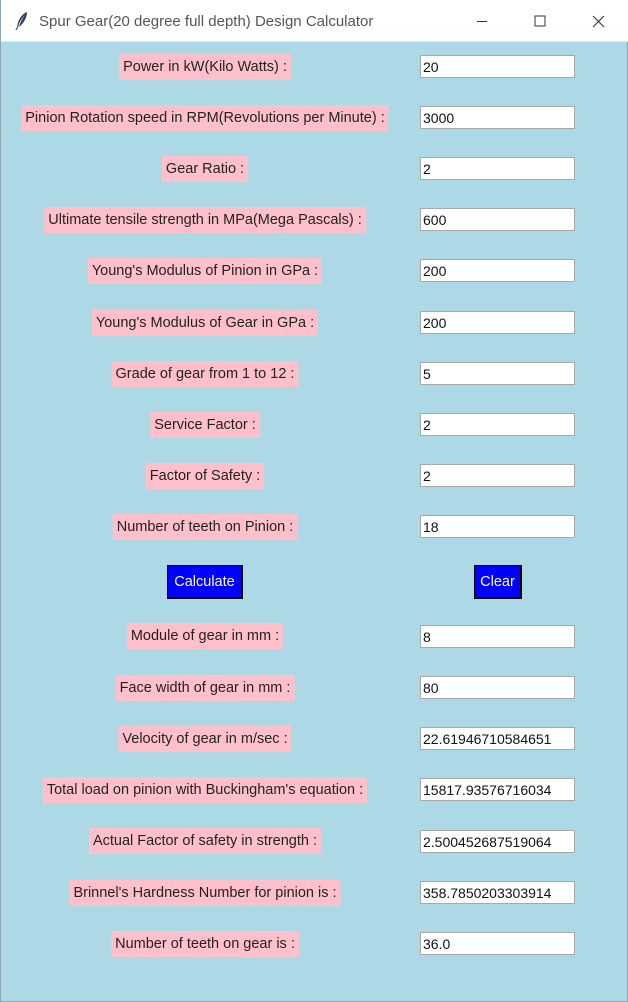  I want to click on label-actual-safety: Actual Factor of safety in strength :, so click(205, 841).